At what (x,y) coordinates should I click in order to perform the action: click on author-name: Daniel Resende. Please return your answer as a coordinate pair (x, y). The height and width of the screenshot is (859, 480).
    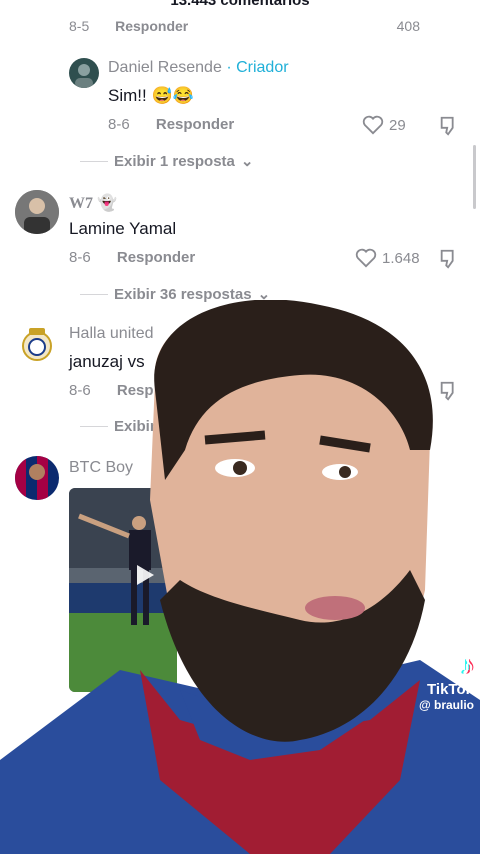
    Looking at the image, I should click on (165, 67).